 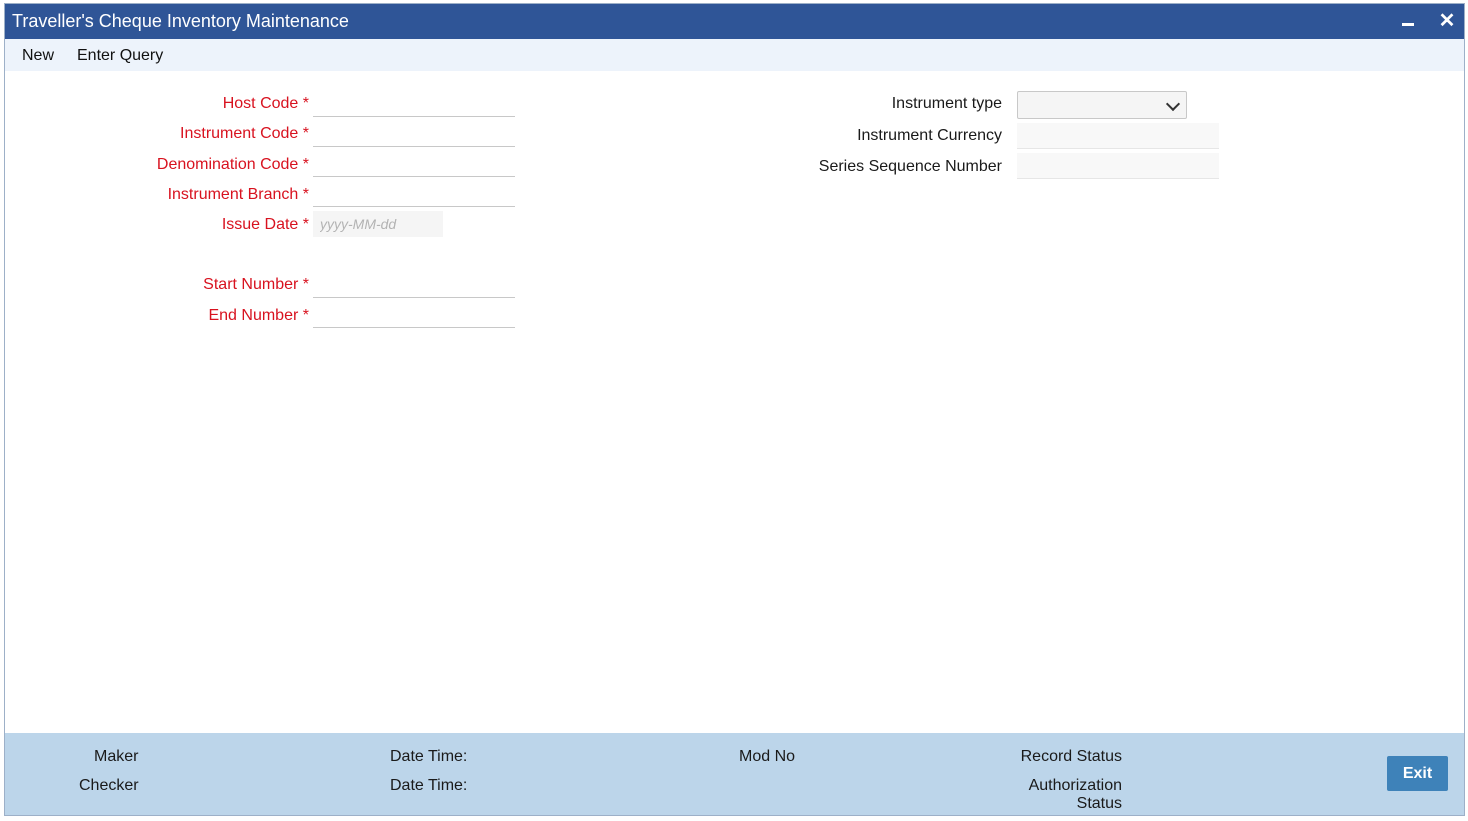 I want to click on host-code-label: Host Code *, so click(x=265, y=103).